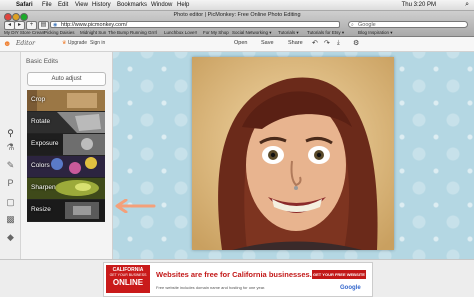 The height and width of the screenshot is (297, 474). What do you see at coordinates (161, 5) in the screenshot?
I see `menu-window: Window` at bounding box center [161, 5].